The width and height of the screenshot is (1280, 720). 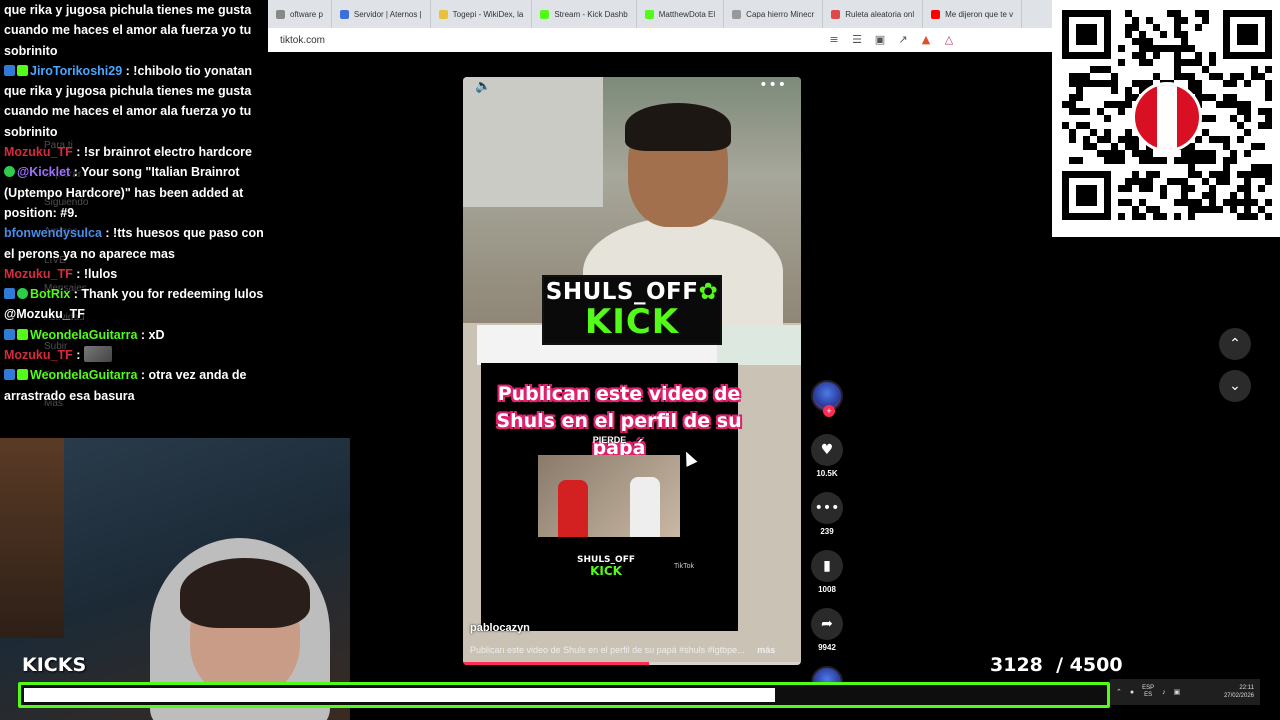 What do you see at coordinates (829, 411) in the screenshot?
I see `follow-plus-icon: +` at bounding box center [829, 411].